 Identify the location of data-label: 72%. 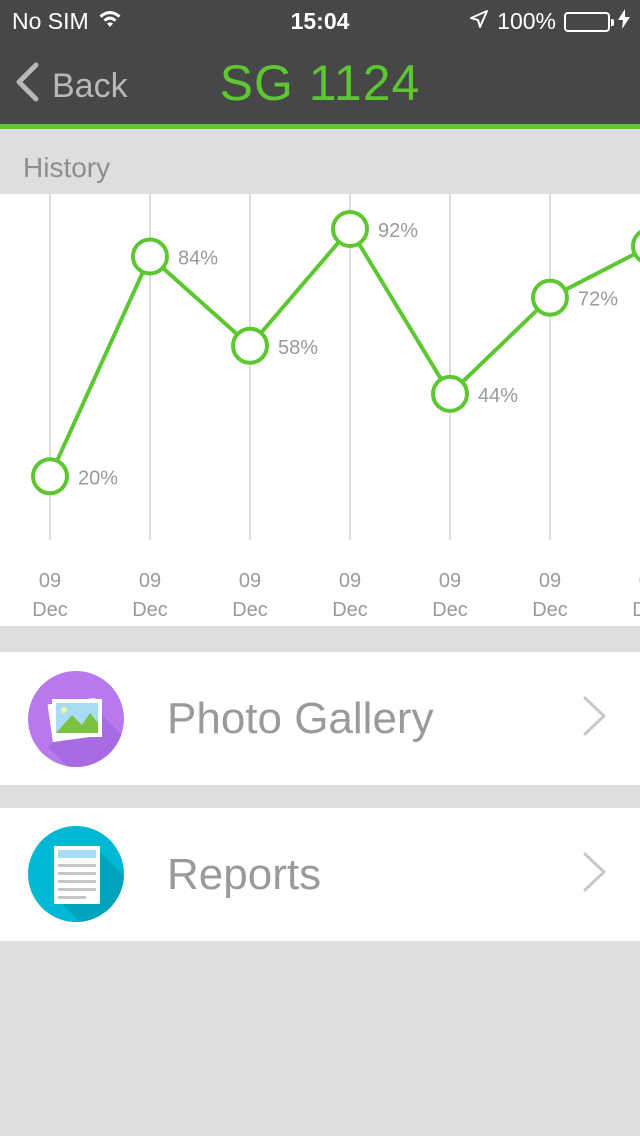
(598, 300).